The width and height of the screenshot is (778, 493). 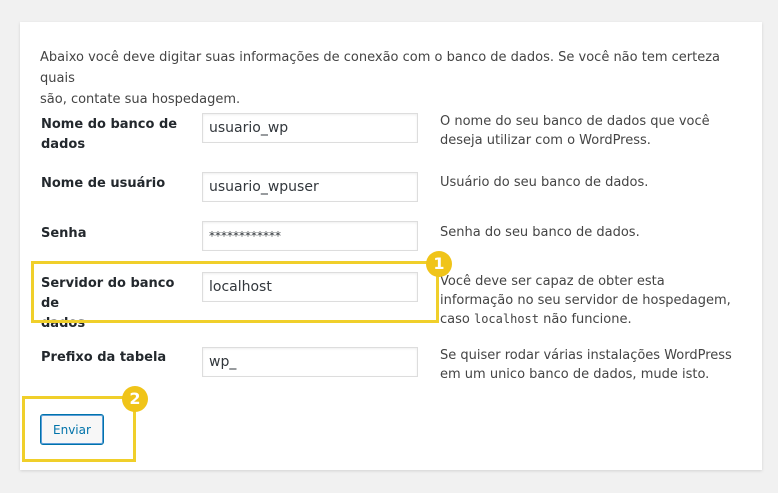 I want to click on prefix-input, so click(x=310, y=362).